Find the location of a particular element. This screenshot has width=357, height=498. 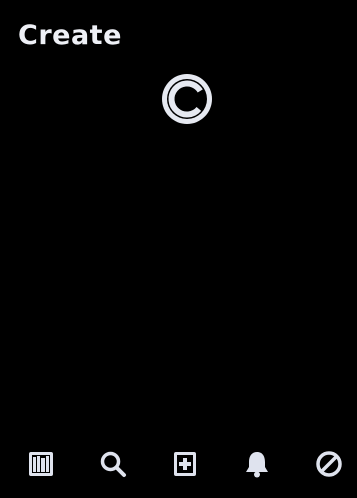

tab-notifications is located at coordinates (257, 464).